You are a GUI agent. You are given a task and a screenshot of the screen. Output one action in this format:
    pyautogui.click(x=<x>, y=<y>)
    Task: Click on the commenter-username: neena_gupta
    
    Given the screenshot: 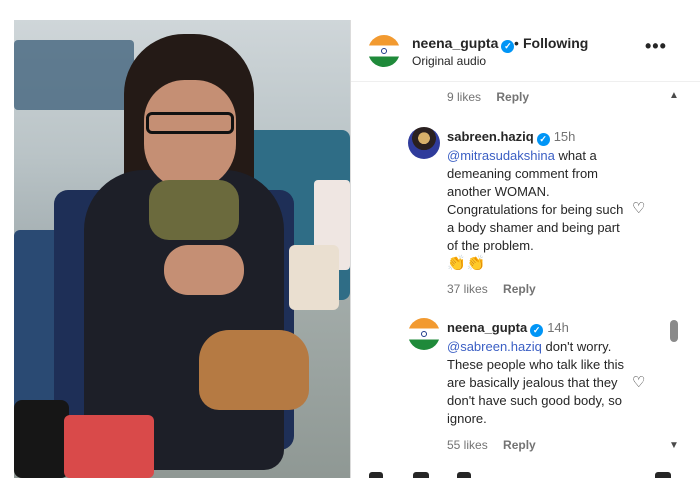 What is the action you would take?
    pyautogui.click(x=487, y=327)
    